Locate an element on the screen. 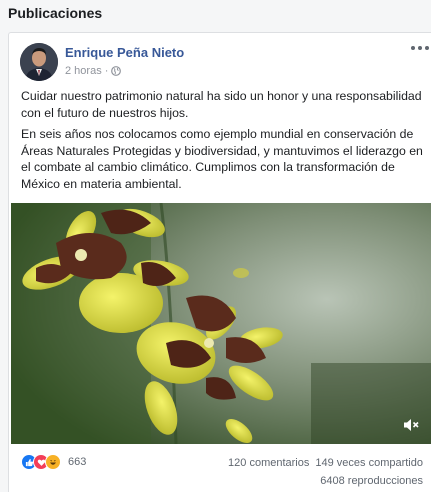 The width and height of the screenshot is (431, 492). reaction-count: 663 is located at coordinates (77, 462).